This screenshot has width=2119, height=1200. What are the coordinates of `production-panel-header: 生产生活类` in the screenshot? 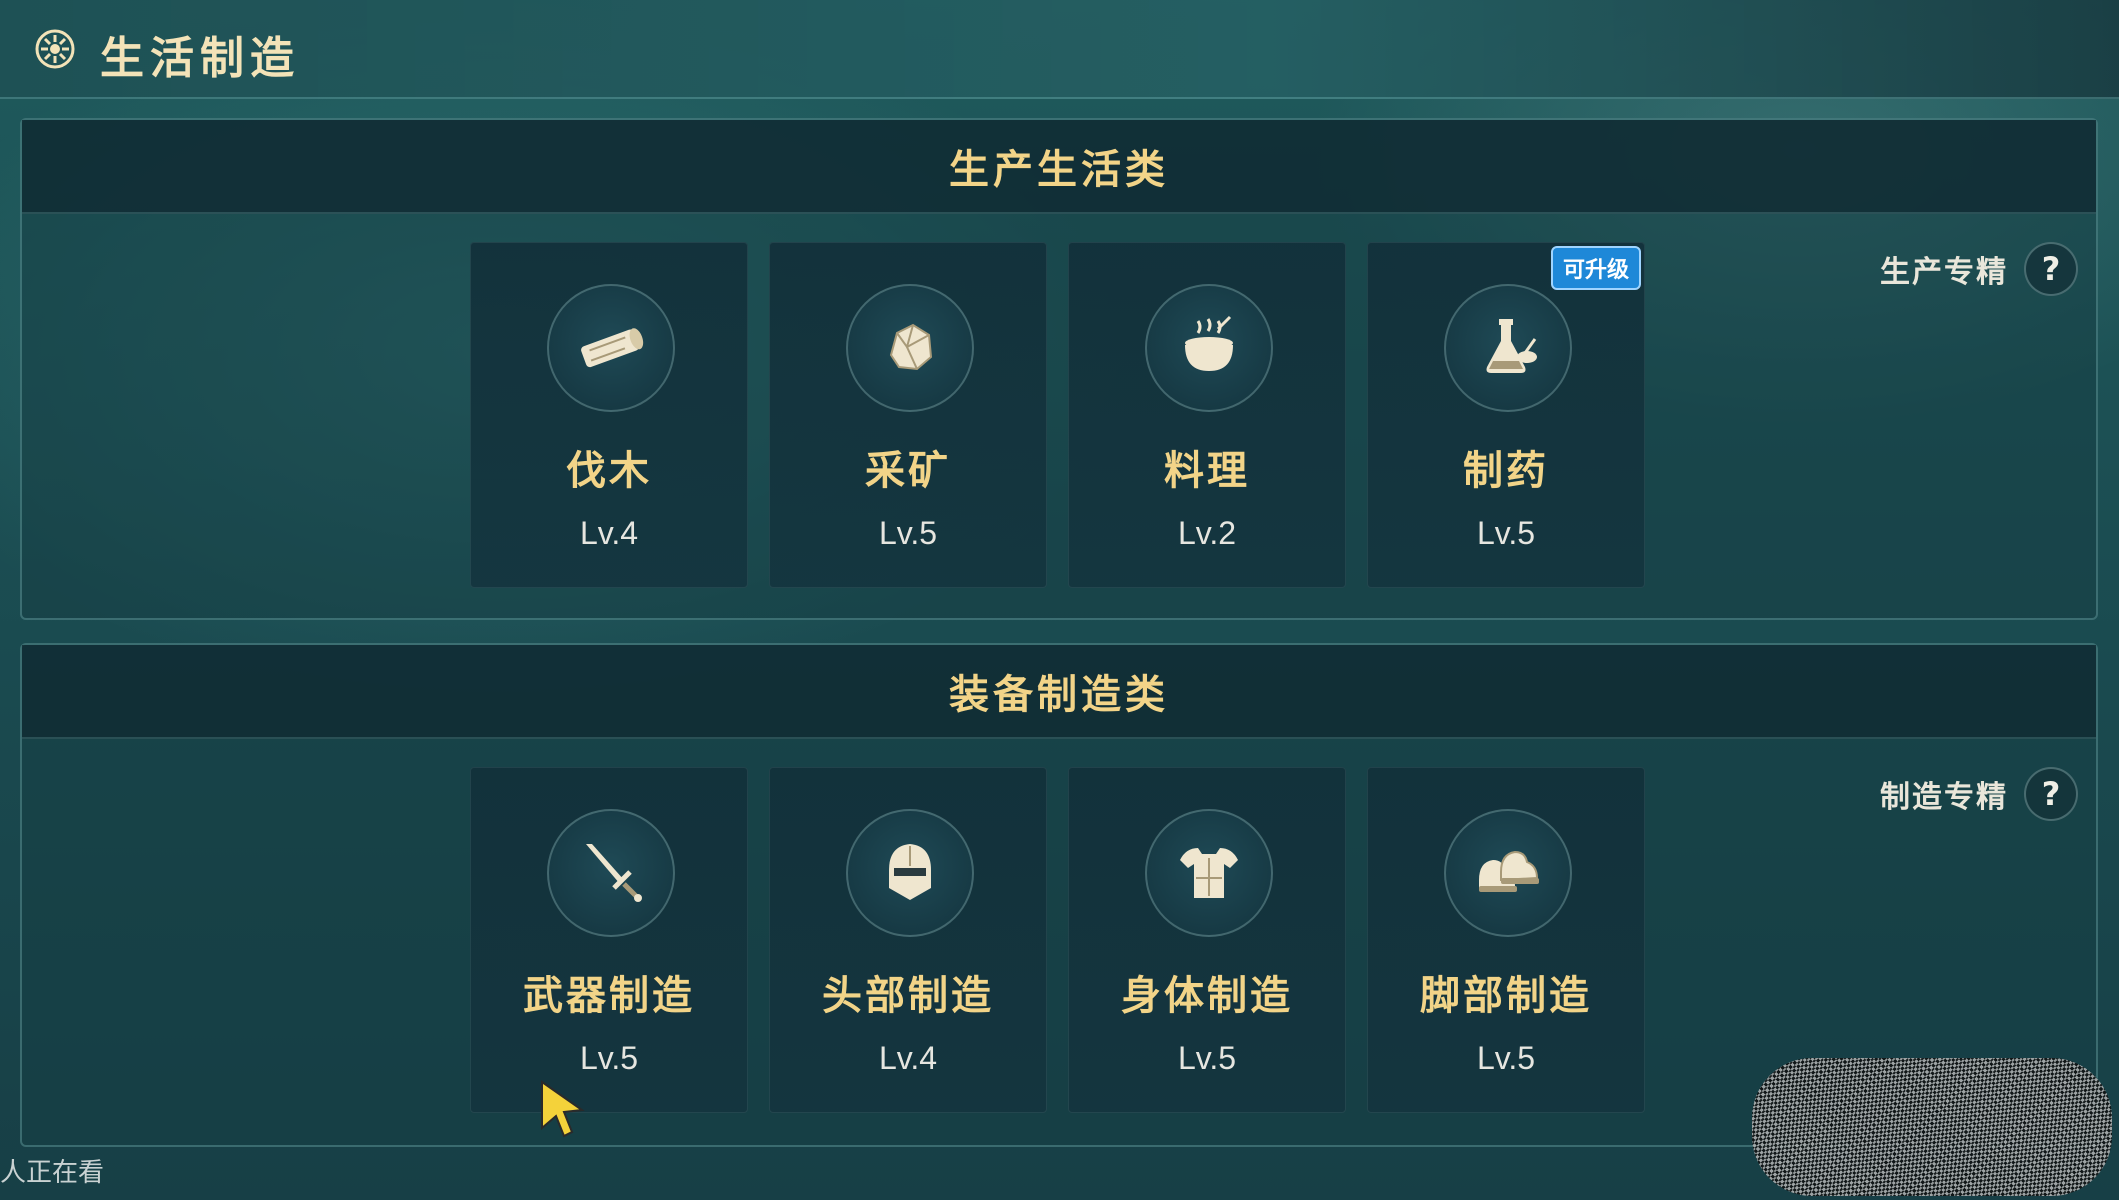 It's located at (1059, 167).